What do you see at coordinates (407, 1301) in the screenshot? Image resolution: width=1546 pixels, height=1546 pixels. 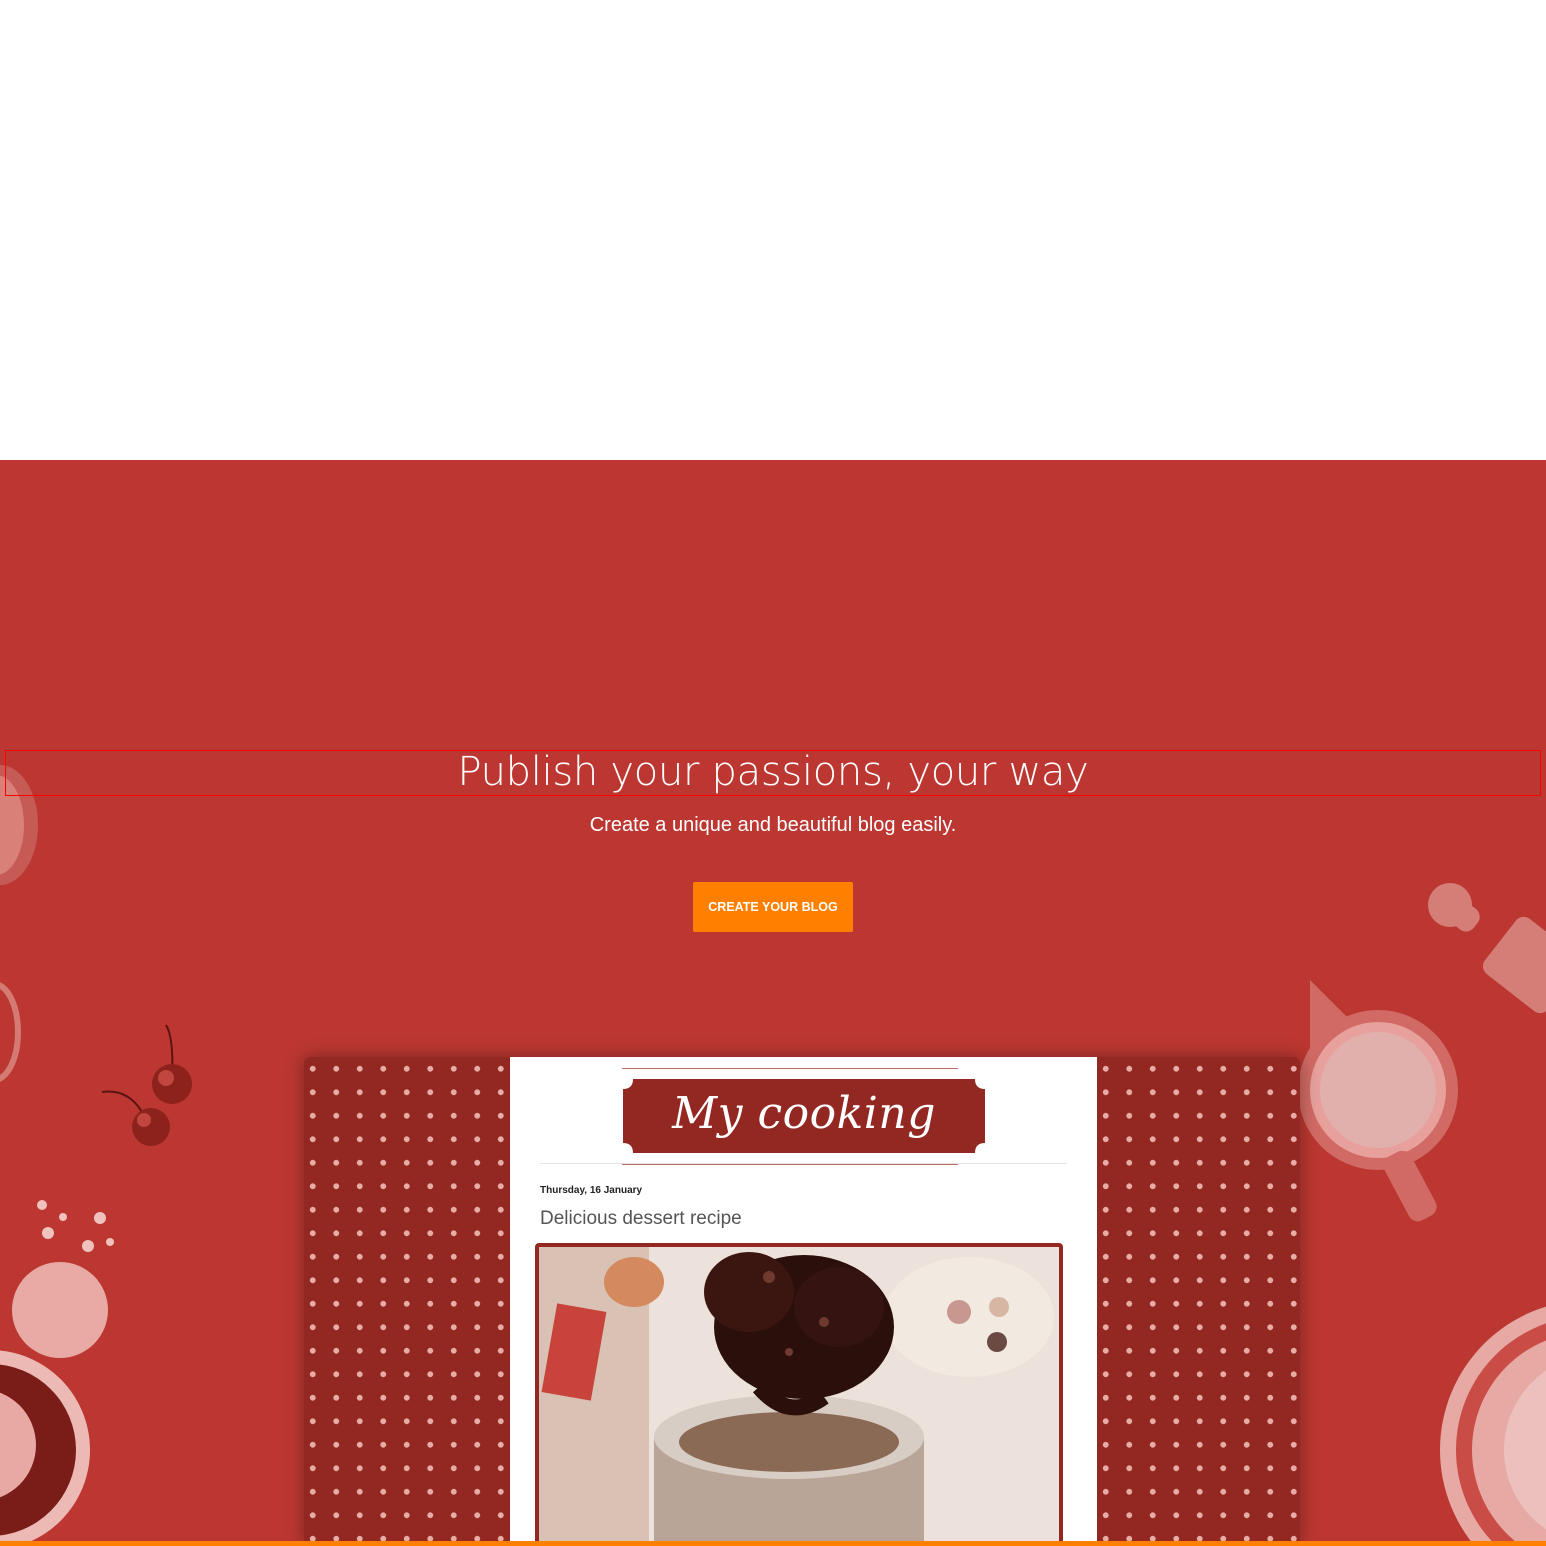 I see `polka-dot-side-left` at bounding box center [407, 1301].